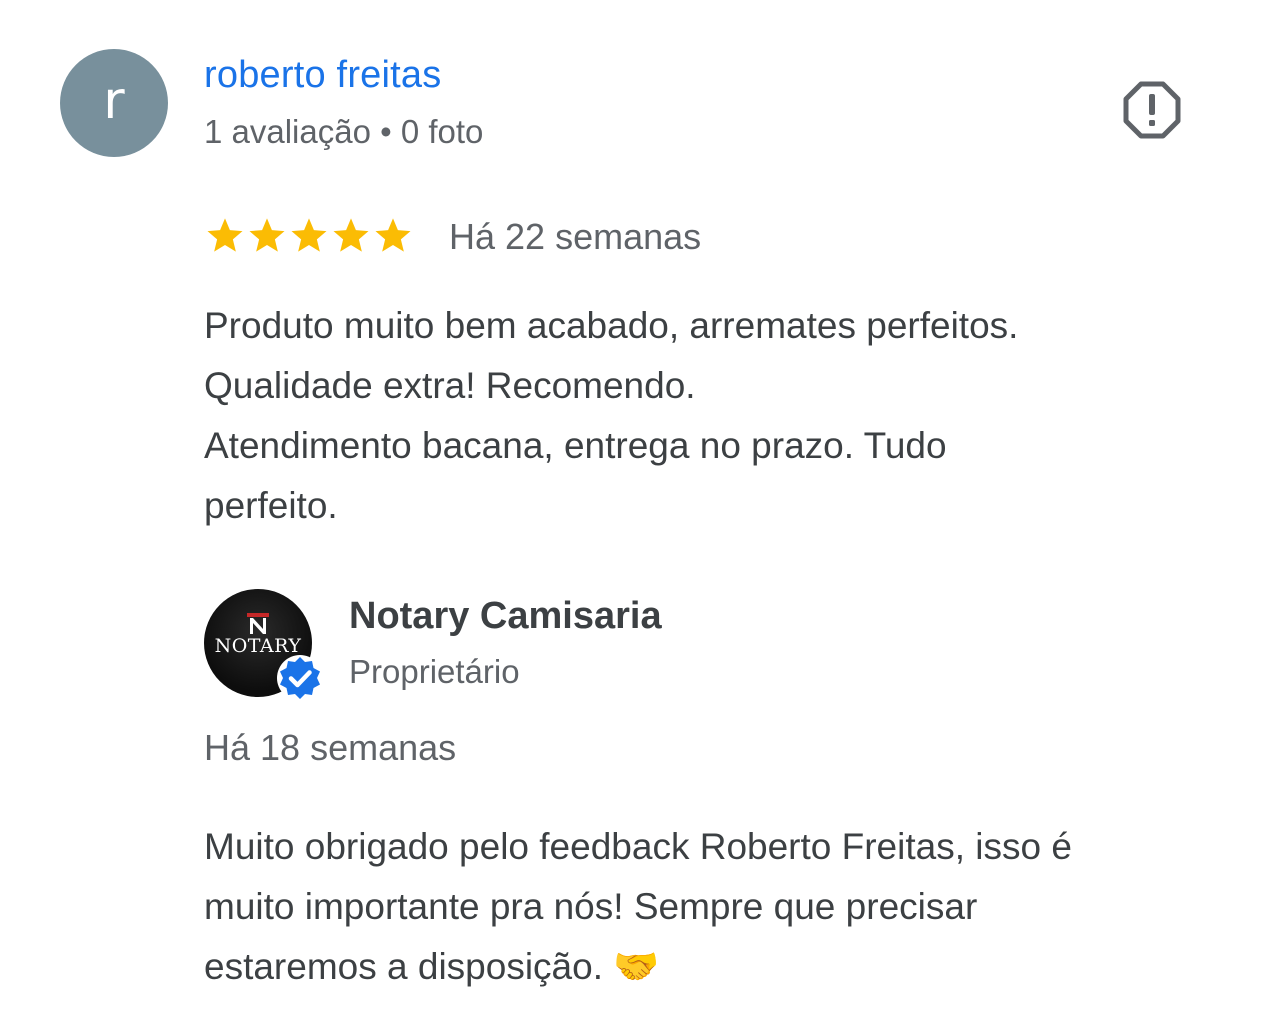 The height and width of the screenshot is (1025, 1284). I want to click on response-text-line: estaremos a disposição. 🤝, so click(734, 967).